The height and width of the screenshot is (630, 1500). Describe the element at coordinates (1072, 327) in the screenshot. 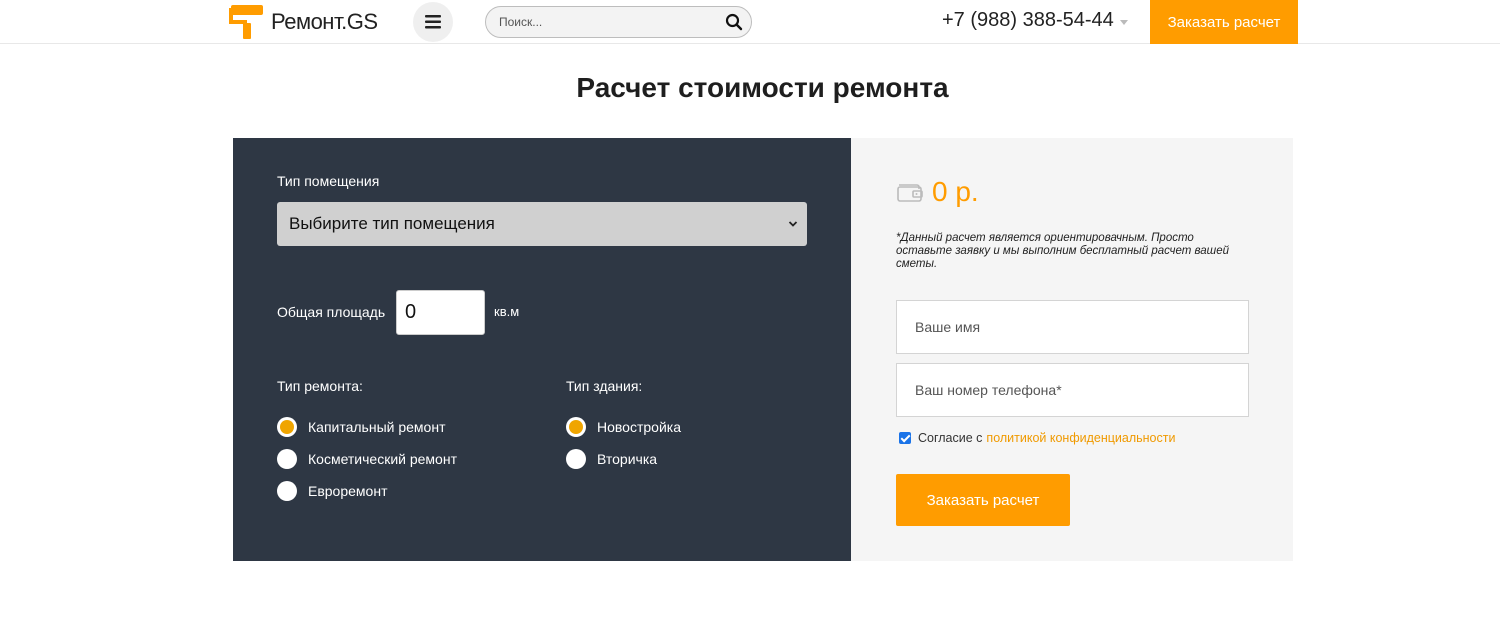

I see `name-input: Ваше имя` at that location.